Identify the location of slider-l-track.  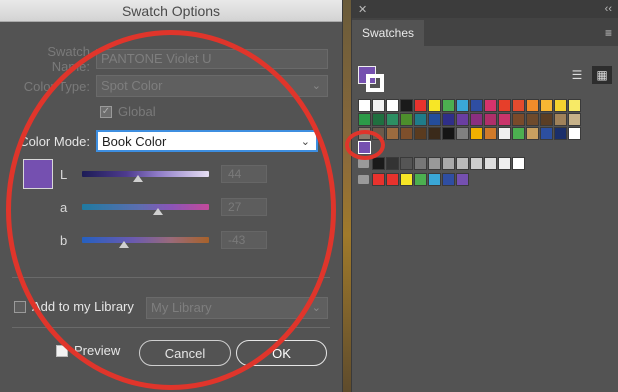
(145, 176).